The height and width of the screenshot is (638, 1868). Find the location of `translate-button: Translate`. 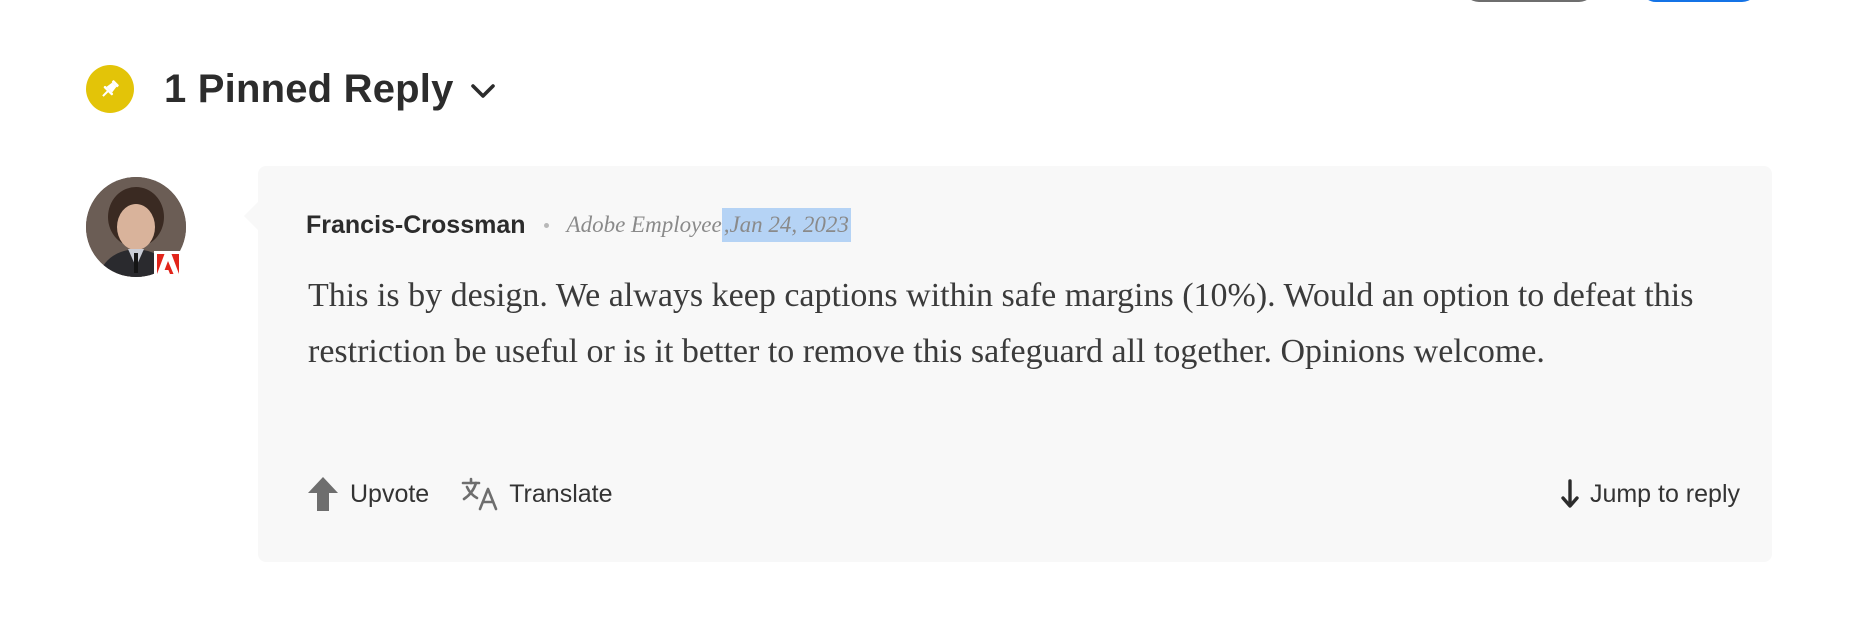

translate-button: Translate is located at coordinates (537, 494).